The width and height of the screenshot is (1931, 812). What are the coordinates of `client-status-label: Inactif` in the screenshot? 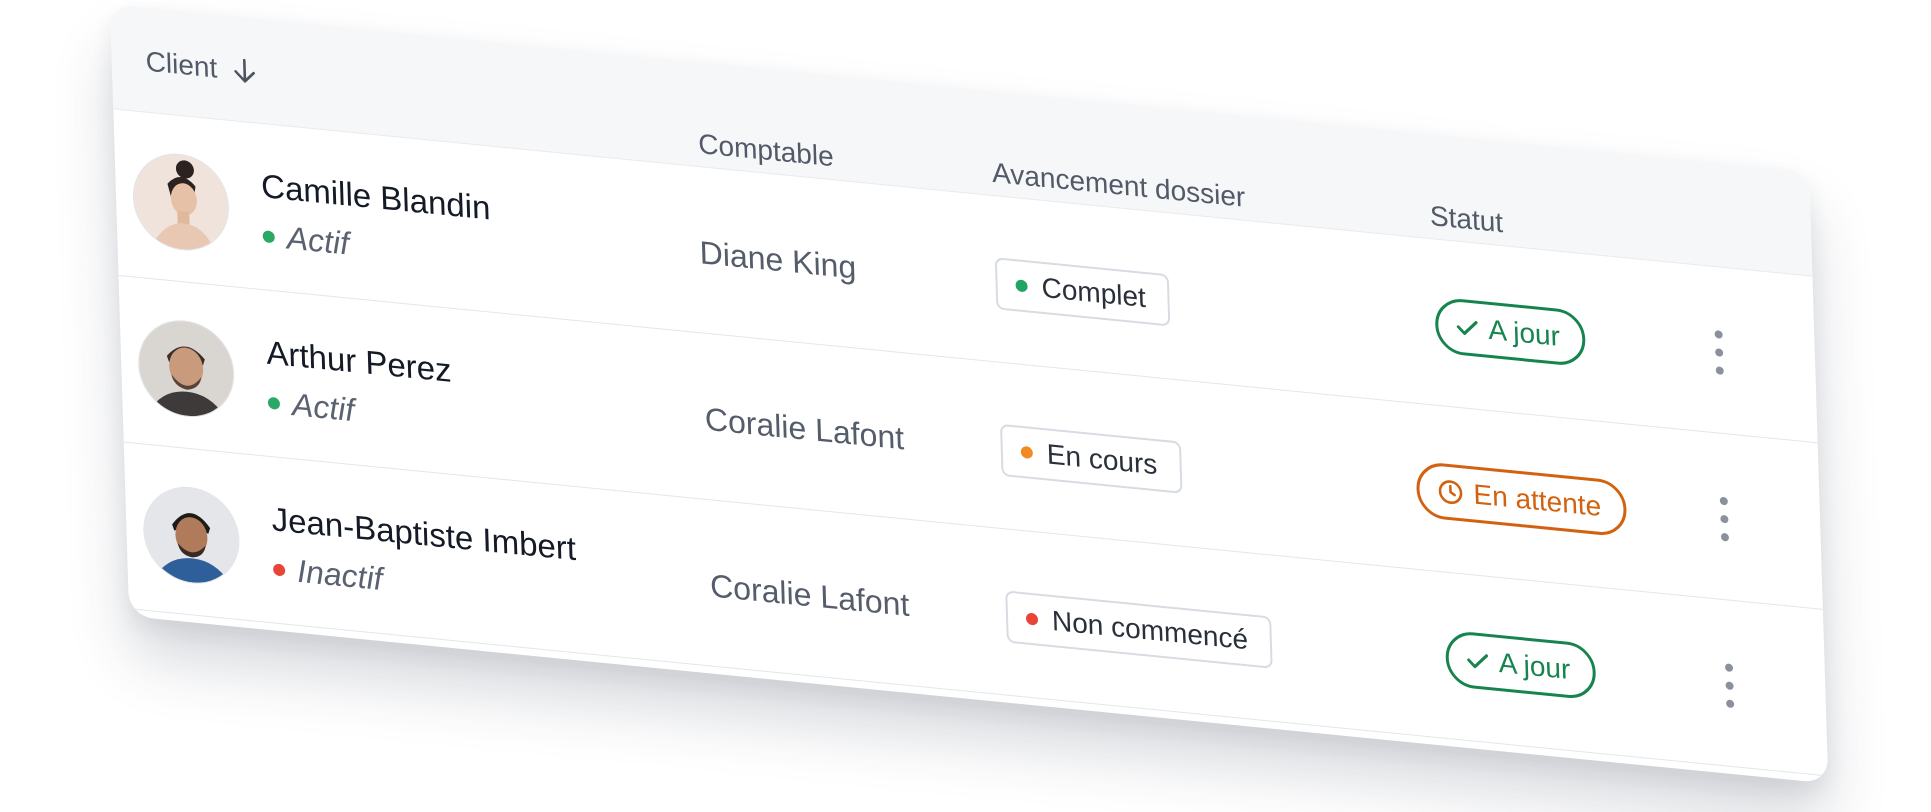 It's located at (340, 575).